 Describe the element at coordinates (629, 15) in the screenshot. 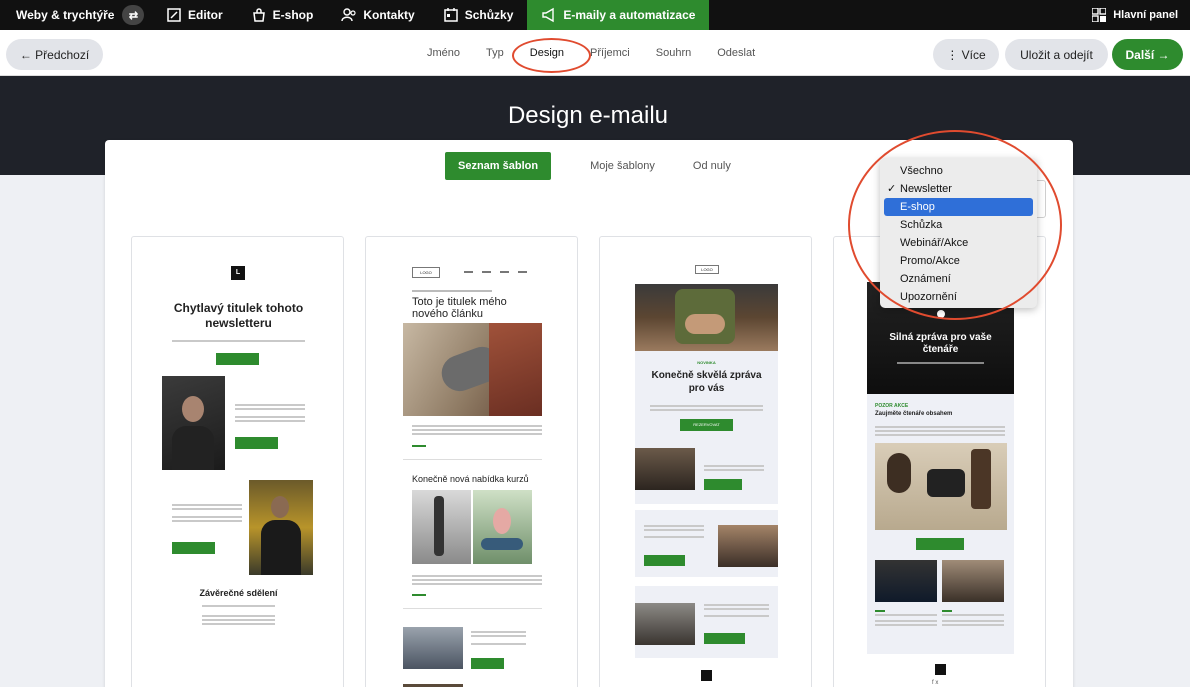

I see `nav-label: E-maily a automatizace` at that location.